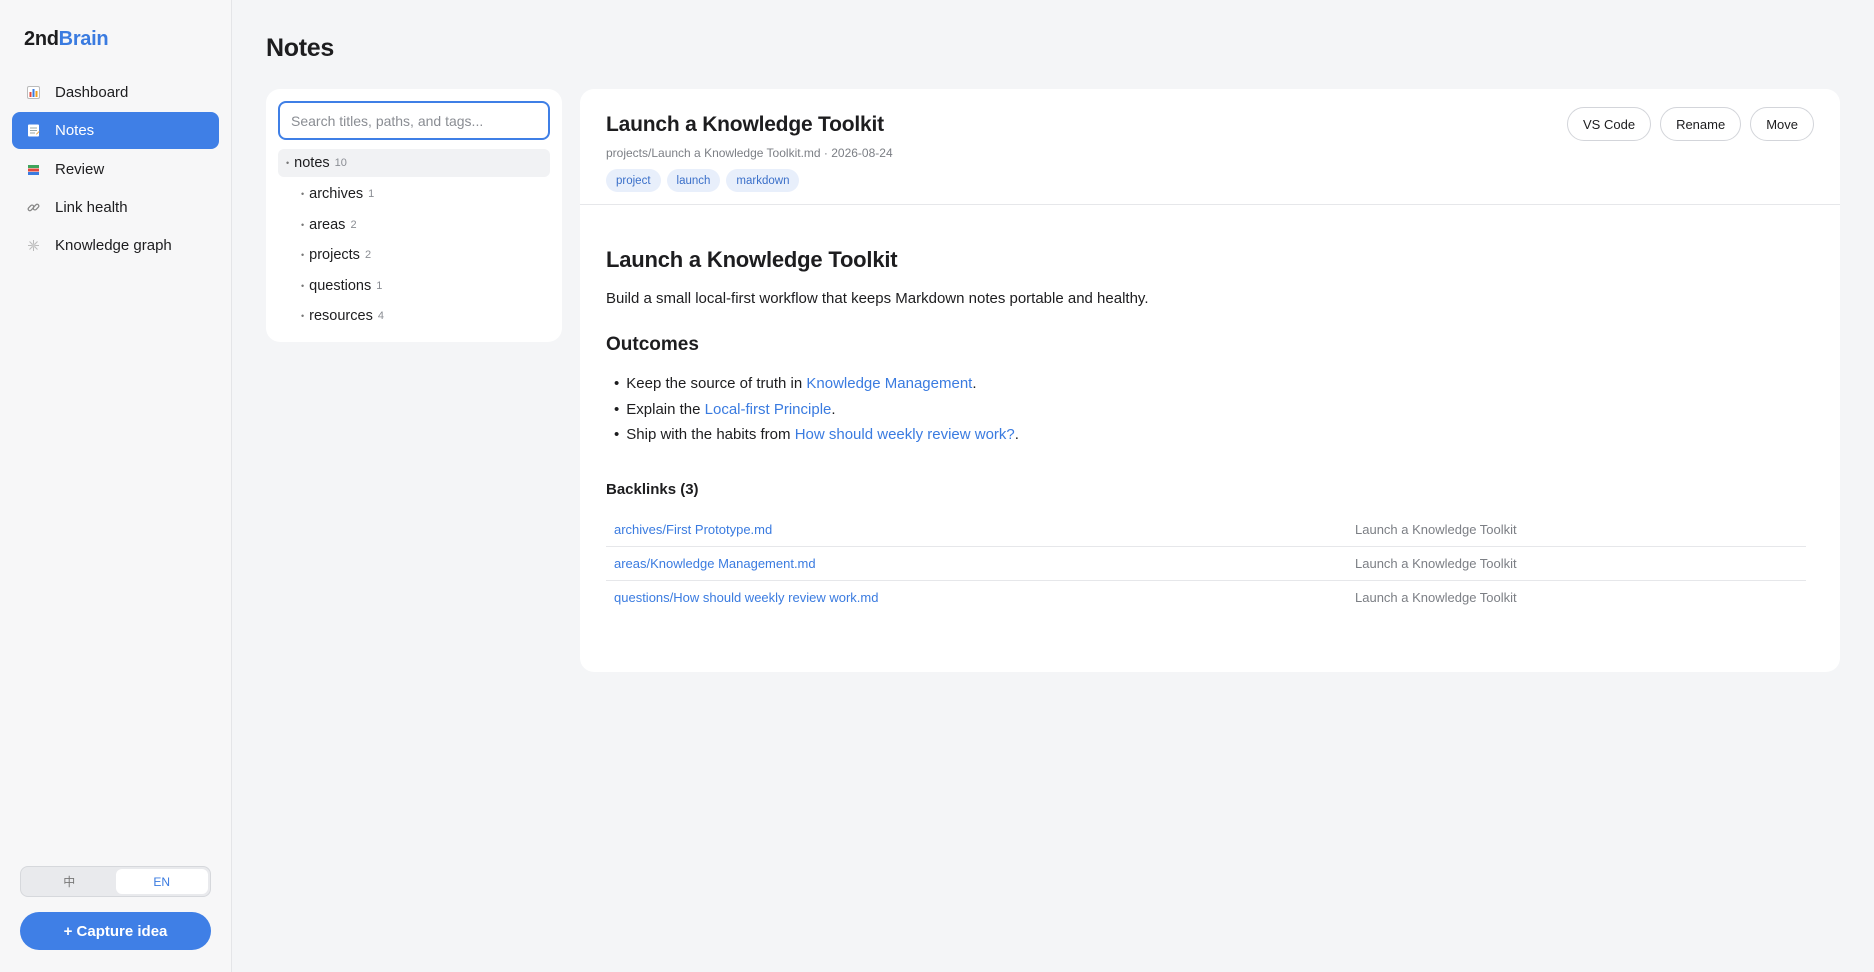 The width and height of the screenshot is (1874, 972). Describe the element at coordinates (652, 489) in the screenshot. I see `backlinks-title: Backlinks (3)` at that location.